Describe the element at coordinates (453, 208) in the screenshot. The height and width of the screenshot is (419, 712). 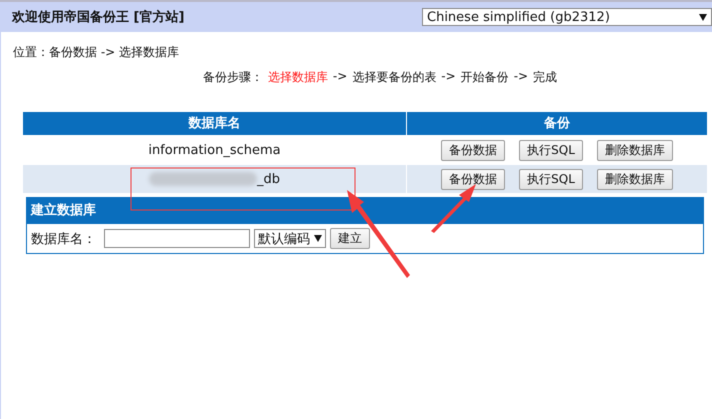
I see `arrow-drawing` at that location.